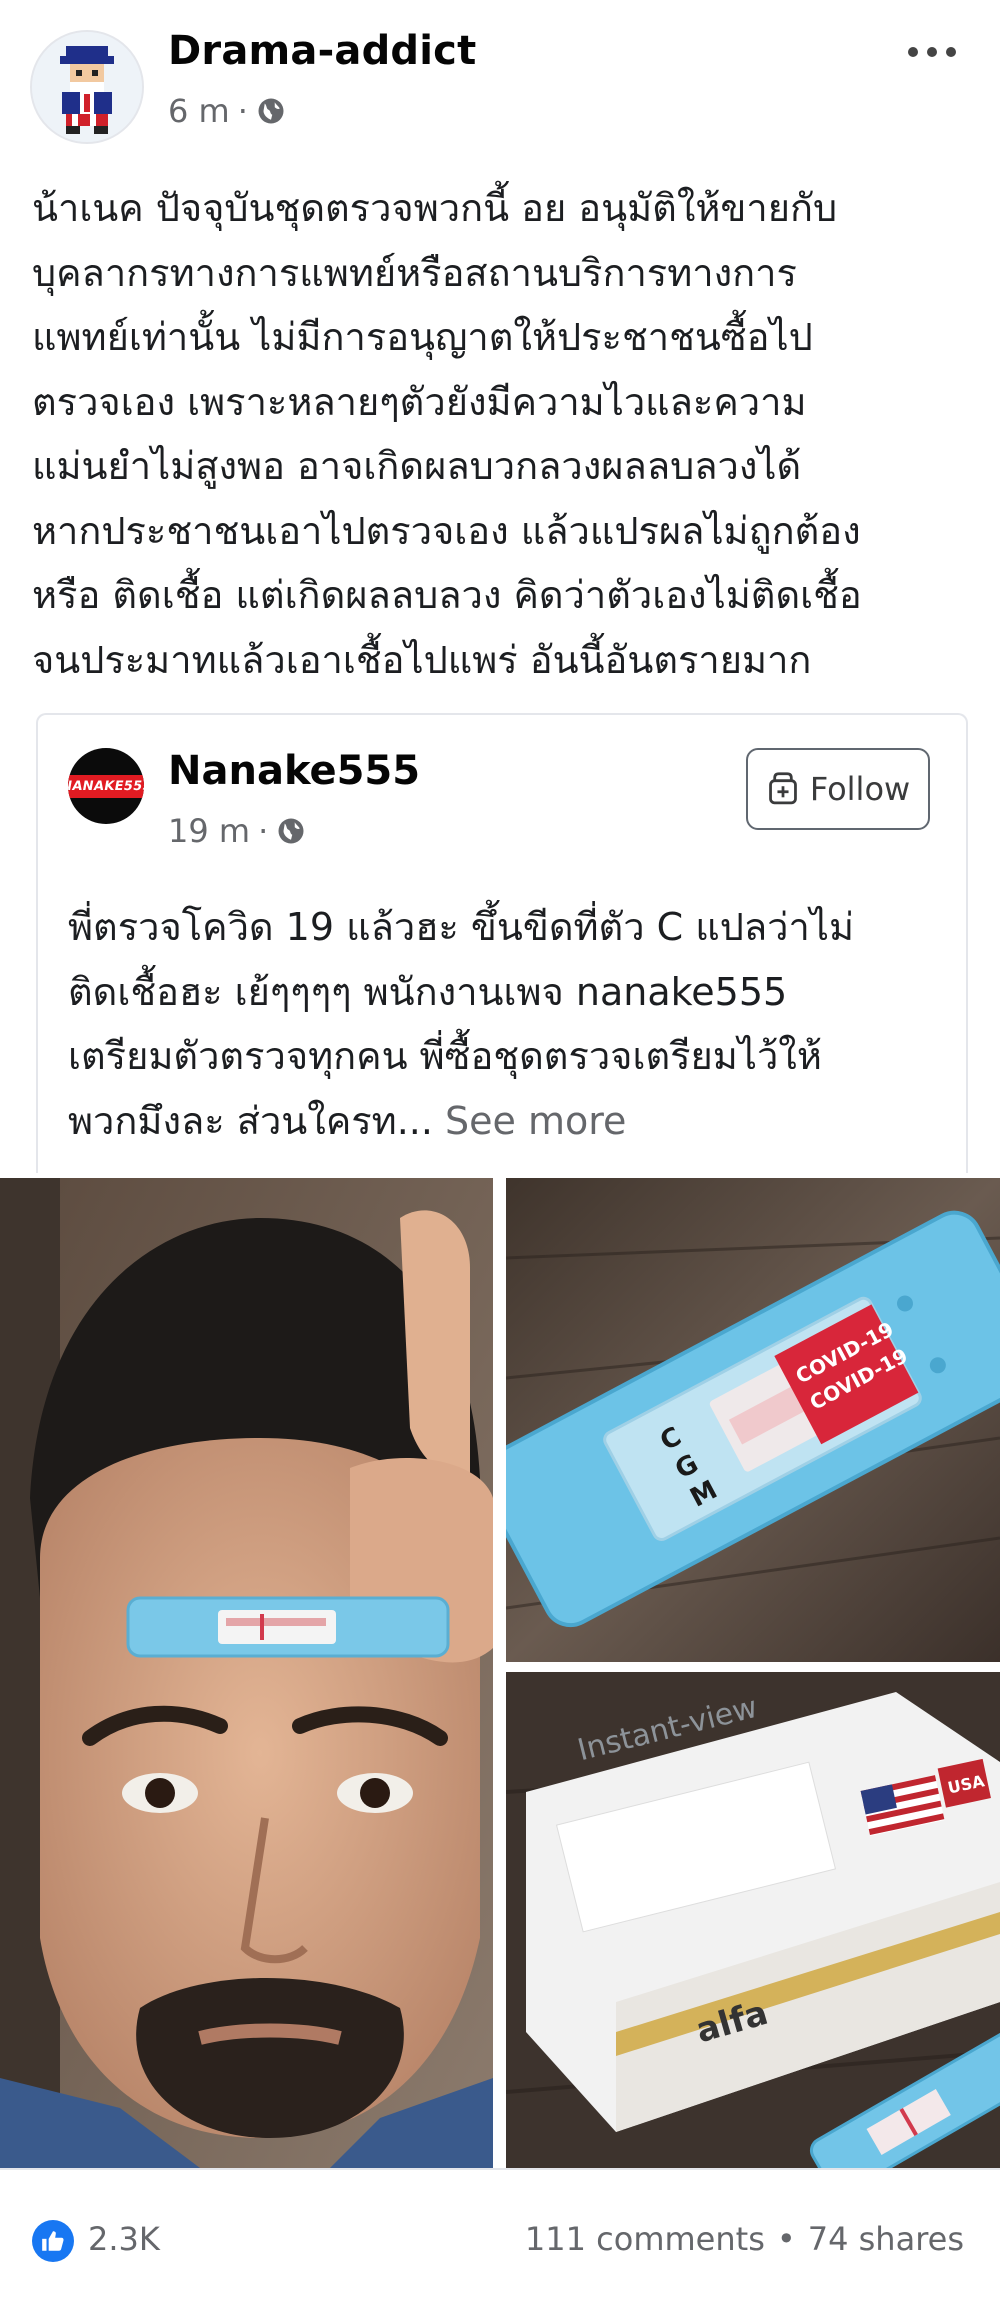 The width and height of the screenshot is (1000, 2297). I want to click on follow-page-icon, so click(782, 788).